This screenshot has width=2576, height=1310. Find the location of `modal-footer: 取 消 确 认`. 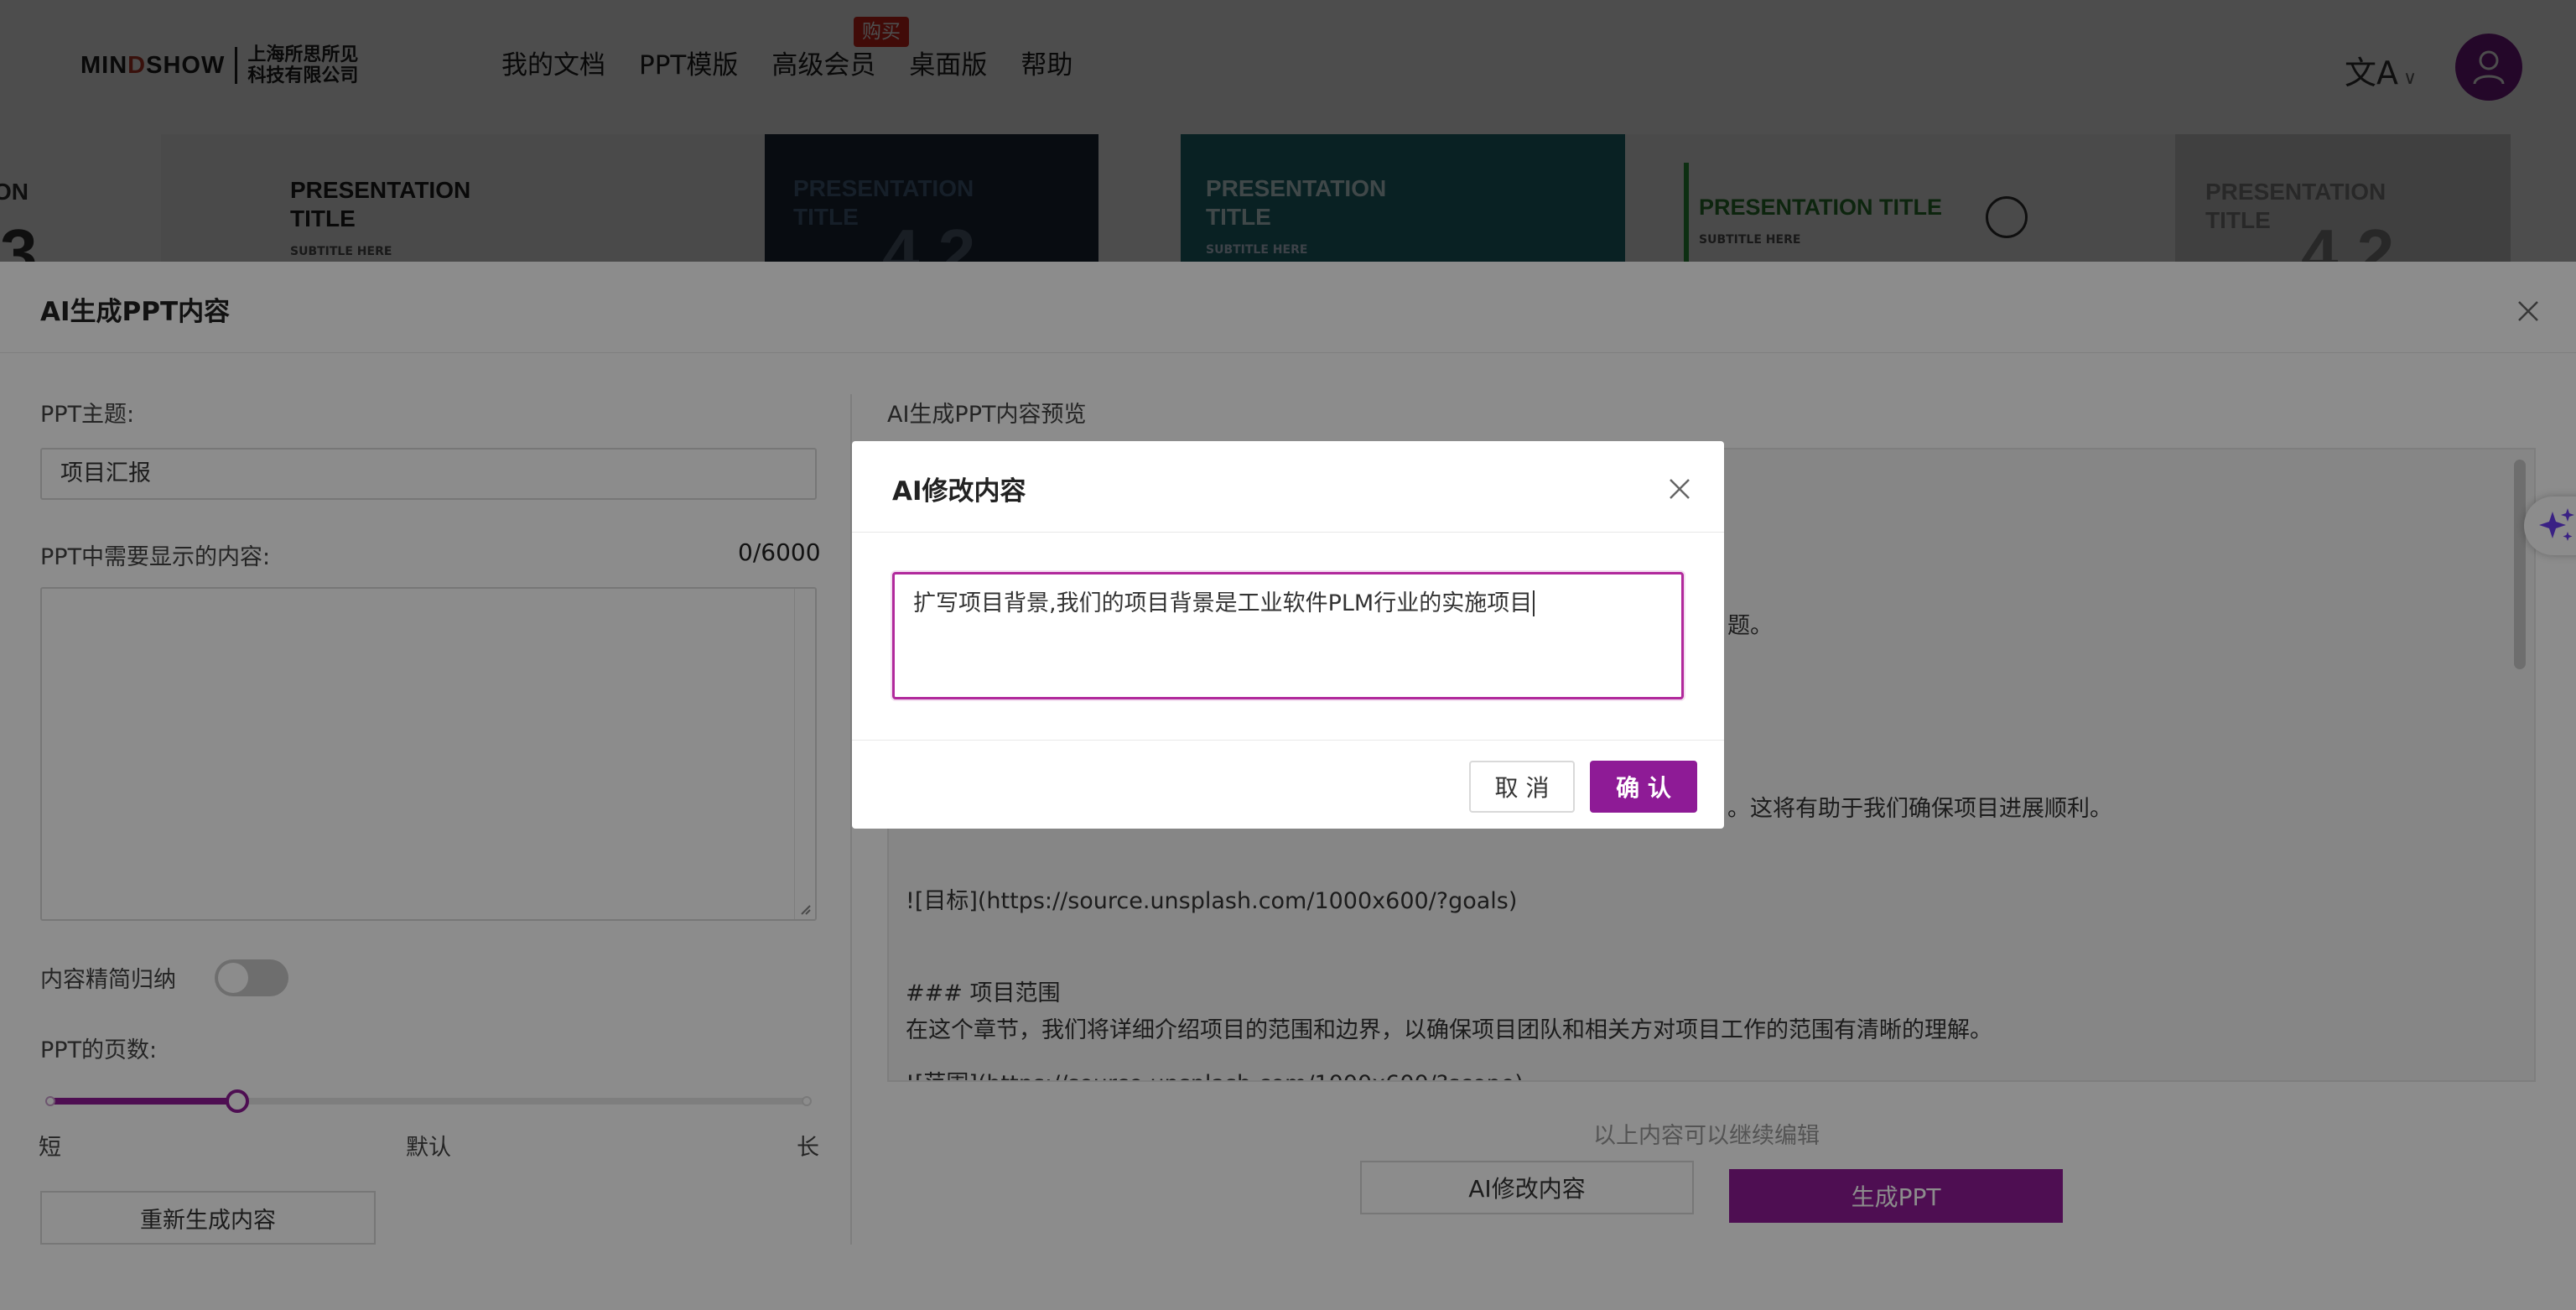

modal-footer: 取 消 确 认 is located at coordinates (1288, 784).